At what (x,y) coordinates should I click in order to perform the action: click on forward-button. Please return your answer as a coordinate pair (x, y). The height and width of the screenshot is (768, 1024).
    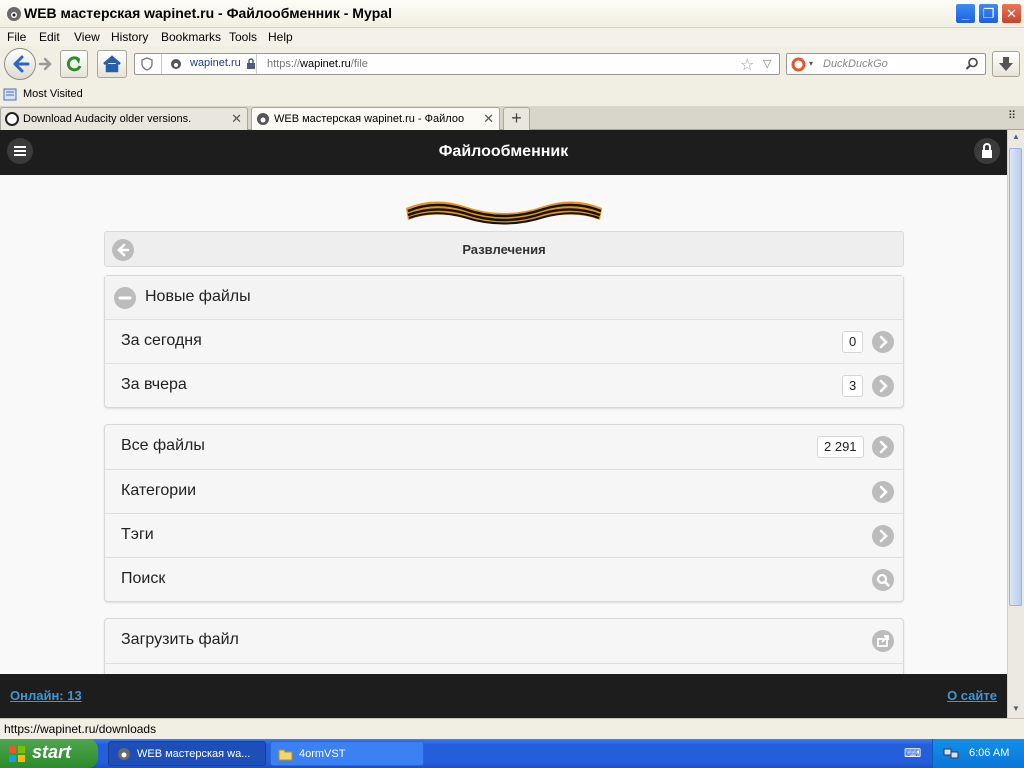
    Looking at the image, I should click on (46, 64).